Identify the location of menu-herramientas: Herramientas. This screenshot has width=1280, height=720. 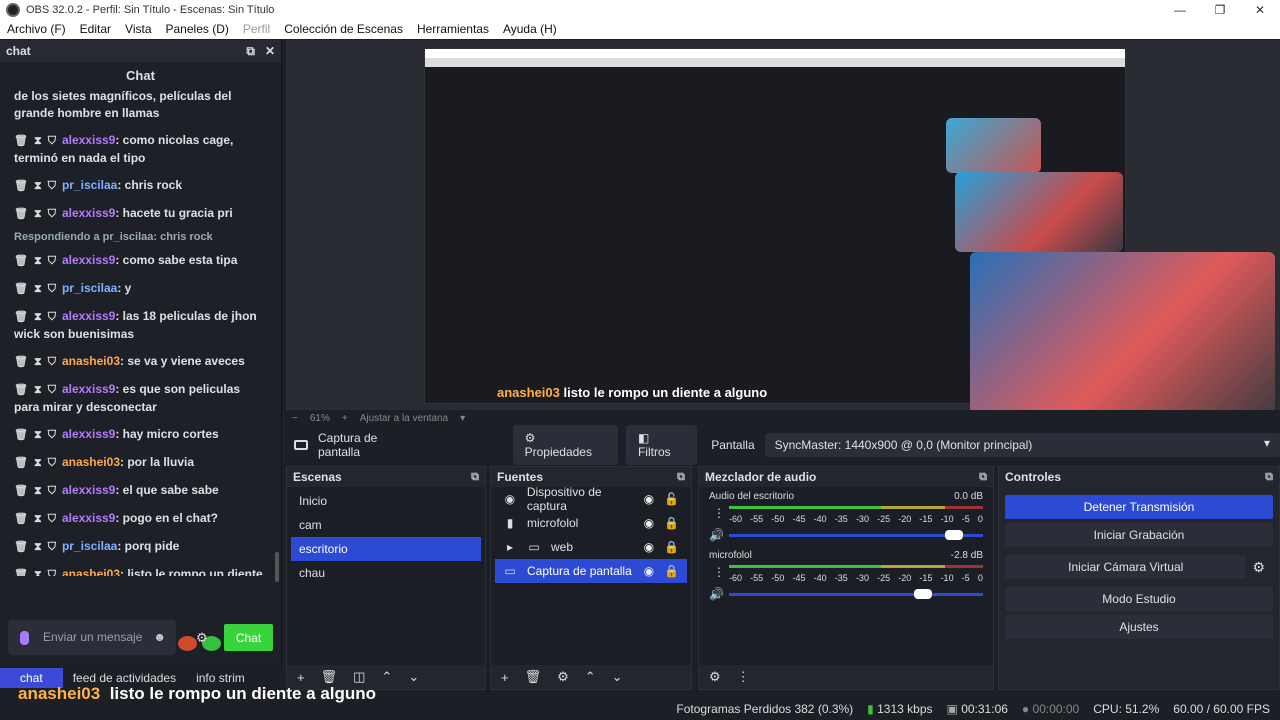
(453, 29).